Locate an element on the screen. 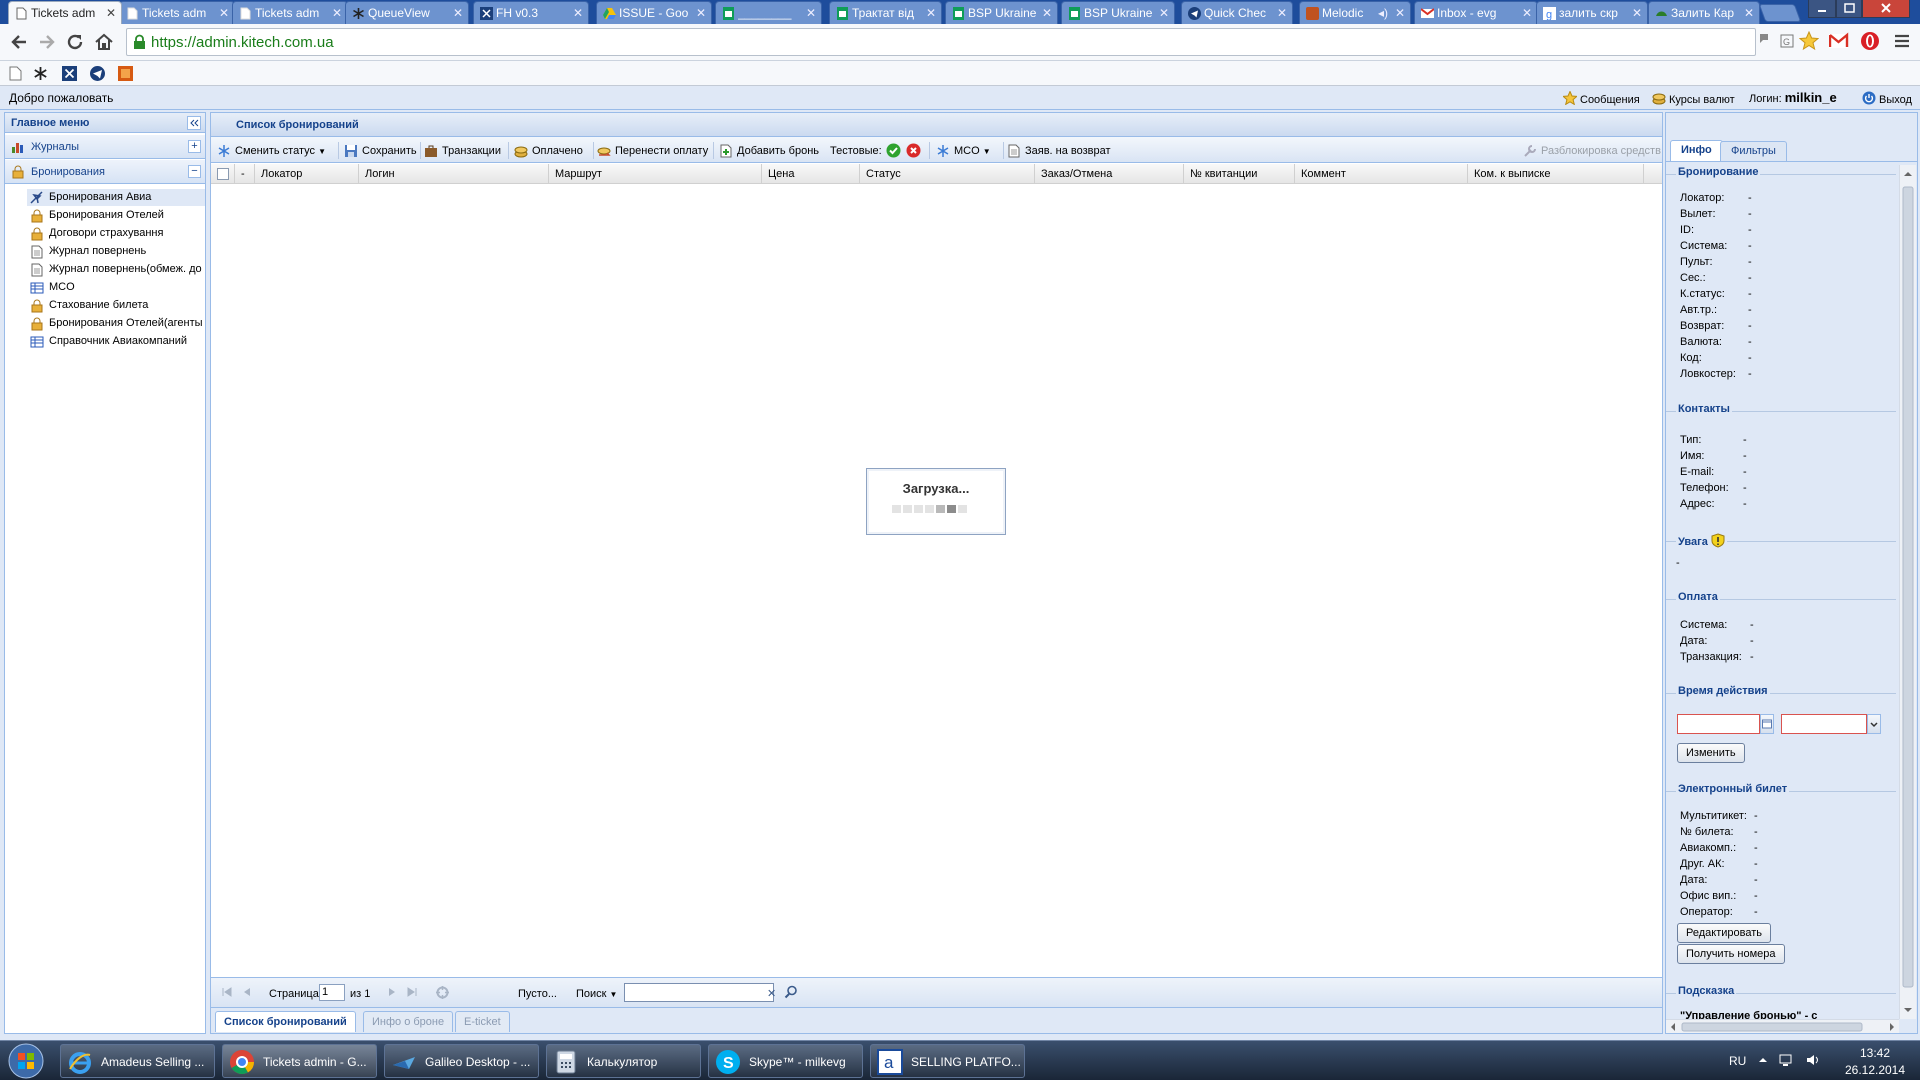  search-input is located at coordinates (699, 992).